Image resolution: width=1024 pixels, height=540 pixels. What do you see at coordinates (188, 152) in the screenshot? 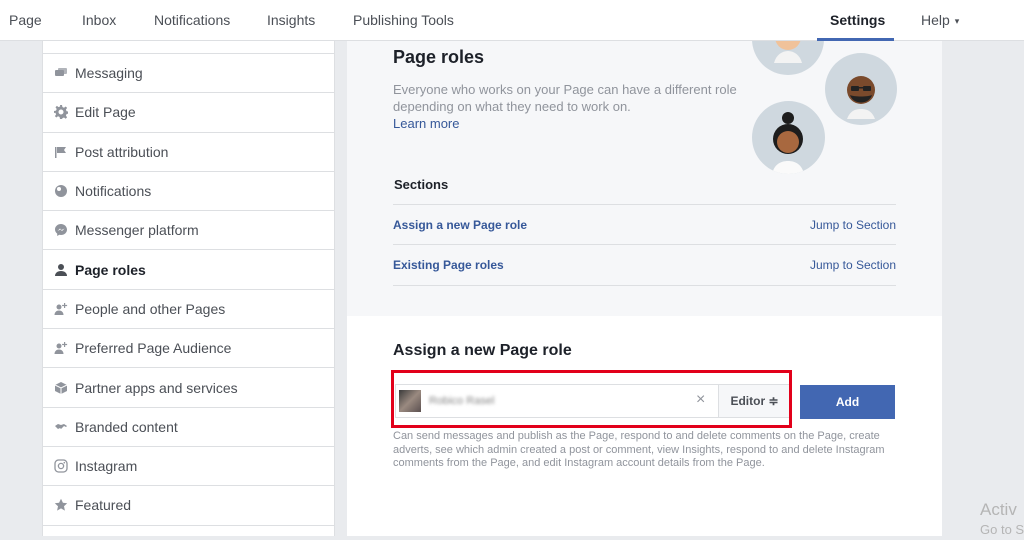
I see `sidebar-item-post-attribution: Post attribution` at bounding box center [188, 152].